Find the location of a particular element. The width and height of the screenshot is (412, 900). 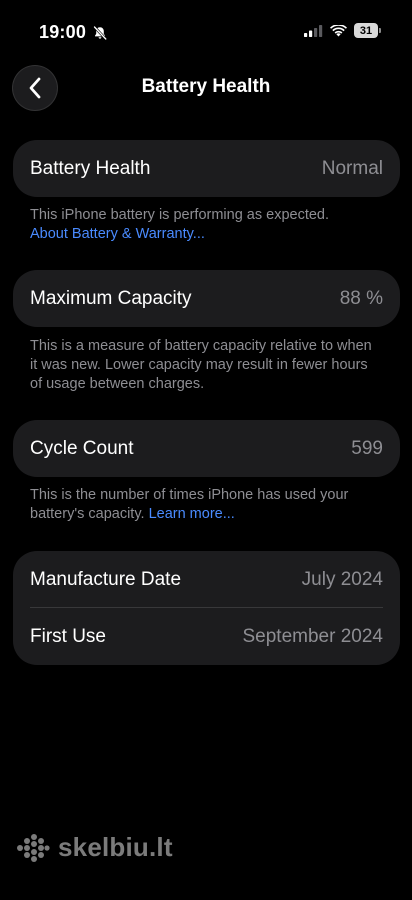

watermark: skelbiu.lt is located at coordinates (94, 847).